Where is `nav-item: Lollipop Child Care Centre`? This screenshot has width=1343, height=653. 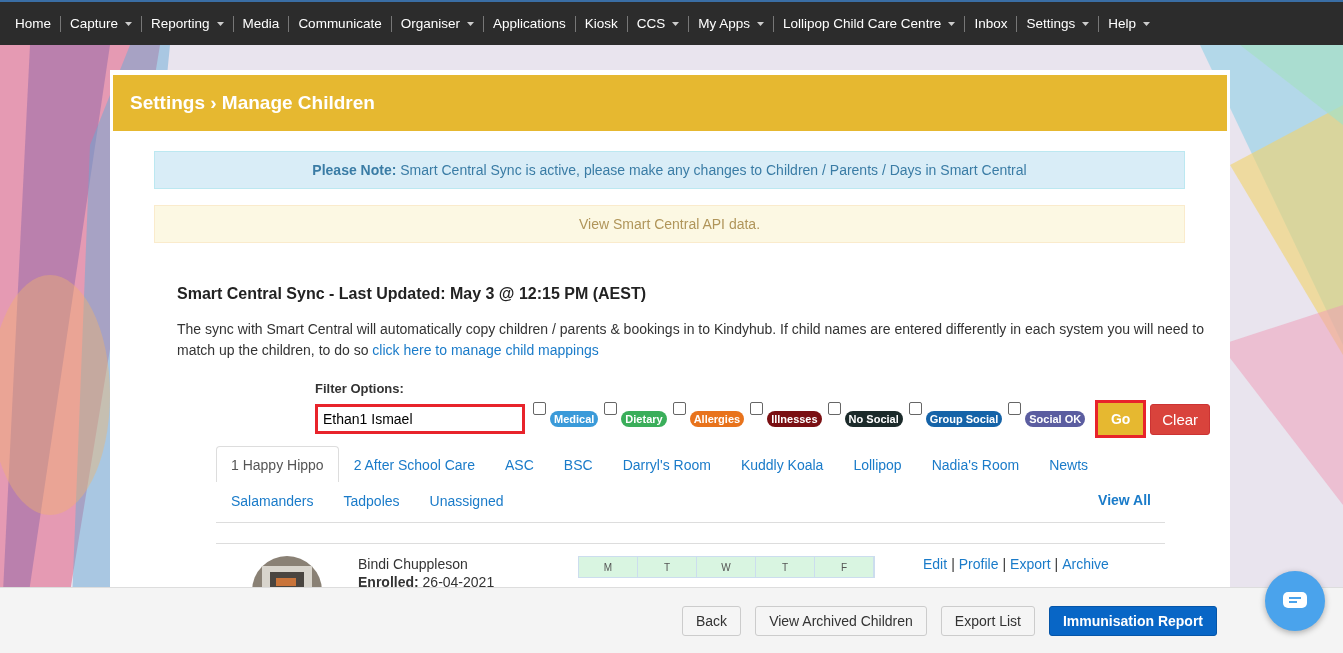
nav-item: Lollipop Child Care Centre is located at coordinates (869, 23).